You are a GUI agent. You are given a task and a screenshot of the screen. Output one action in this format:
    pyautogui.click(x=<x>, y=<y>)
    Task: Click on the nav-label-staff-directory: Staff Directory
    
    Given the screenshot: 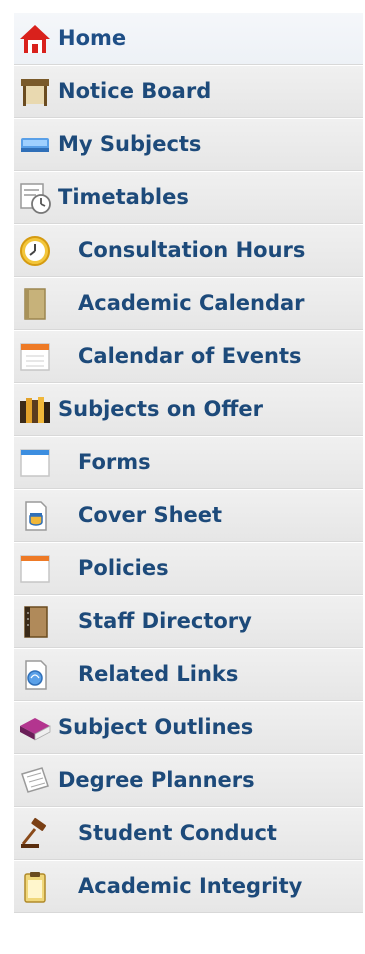 What is the action you would take?
    pyautogui.click(x=165, y=621)
    